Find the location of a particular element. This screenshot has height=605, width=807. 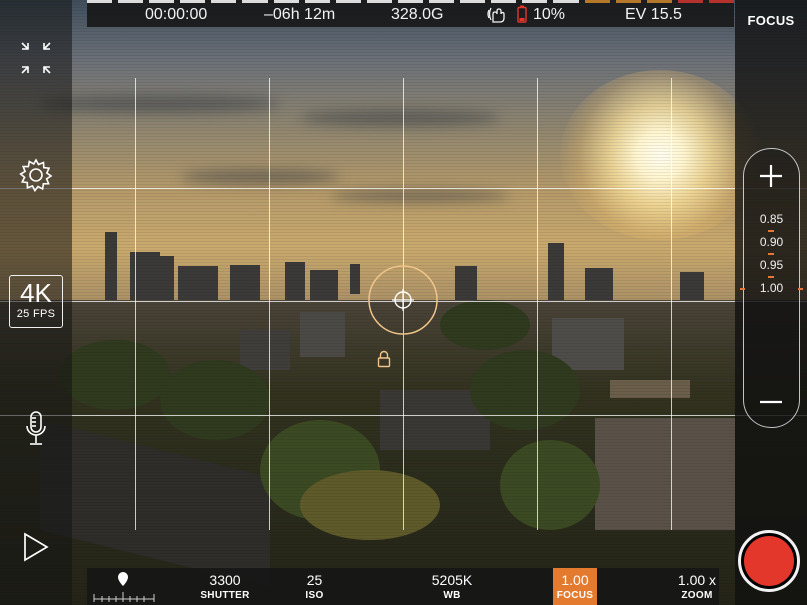

status-bar: 00:00:00 –06h 12m 328.0G 10% EV 15.5 is located at coordinates (410, 13).